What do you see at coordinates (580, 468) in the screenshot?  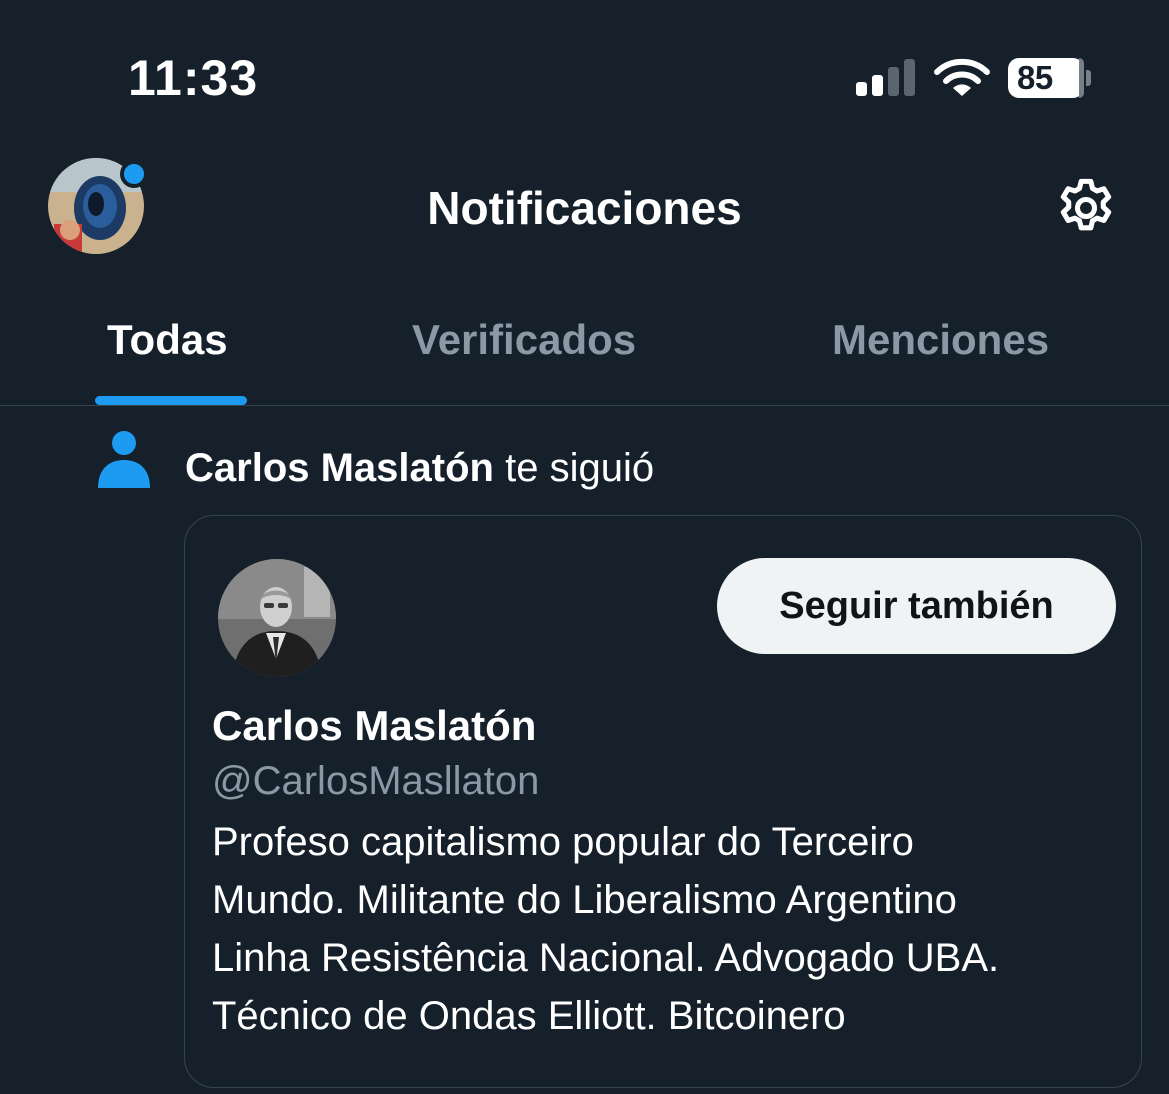 I see `notification-action: te siguió` at bounding box center [580, 468].